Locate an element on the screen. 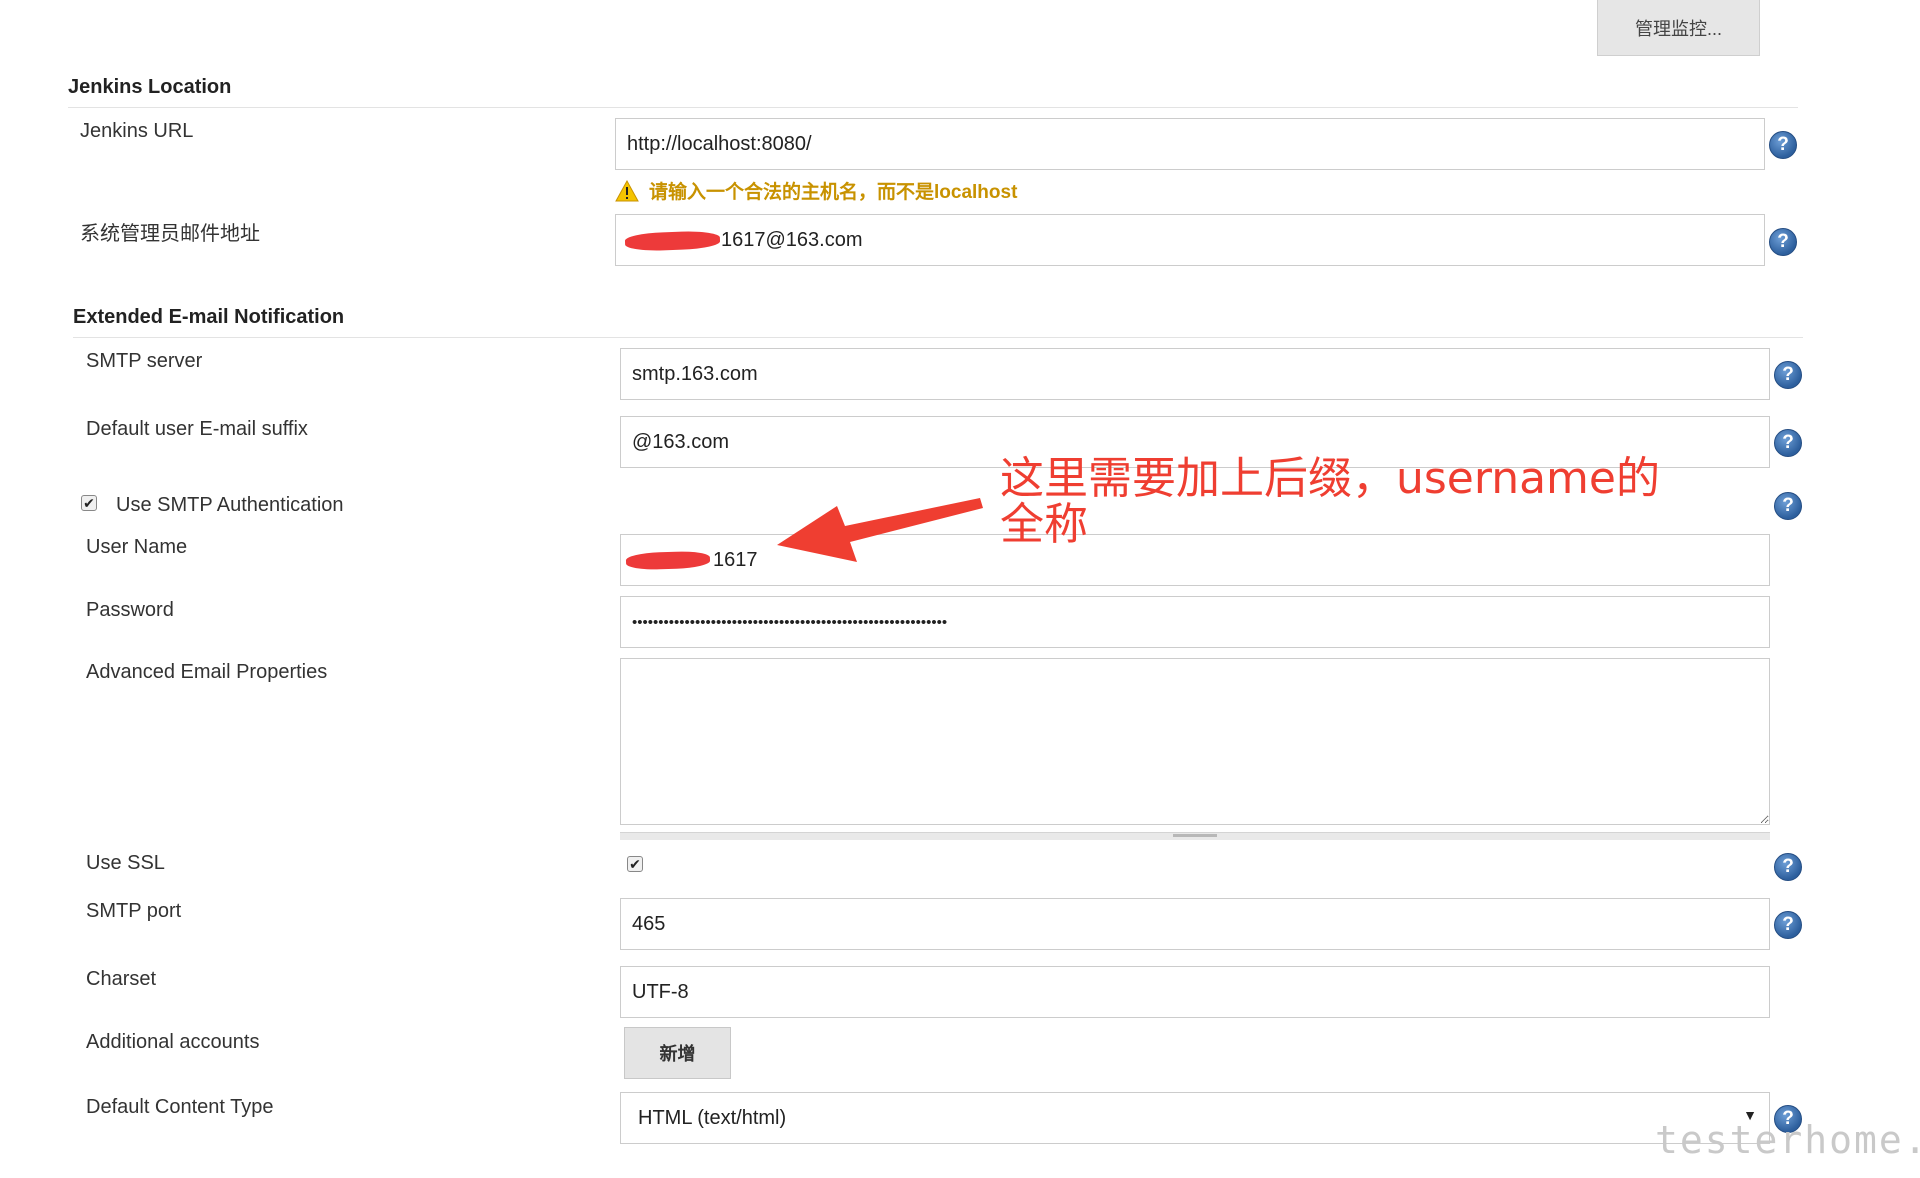 Image resolution: width=1920 pixels, height=1178 pixels. use-ssl-label: Use SSL is located at coordinates (125, 863).